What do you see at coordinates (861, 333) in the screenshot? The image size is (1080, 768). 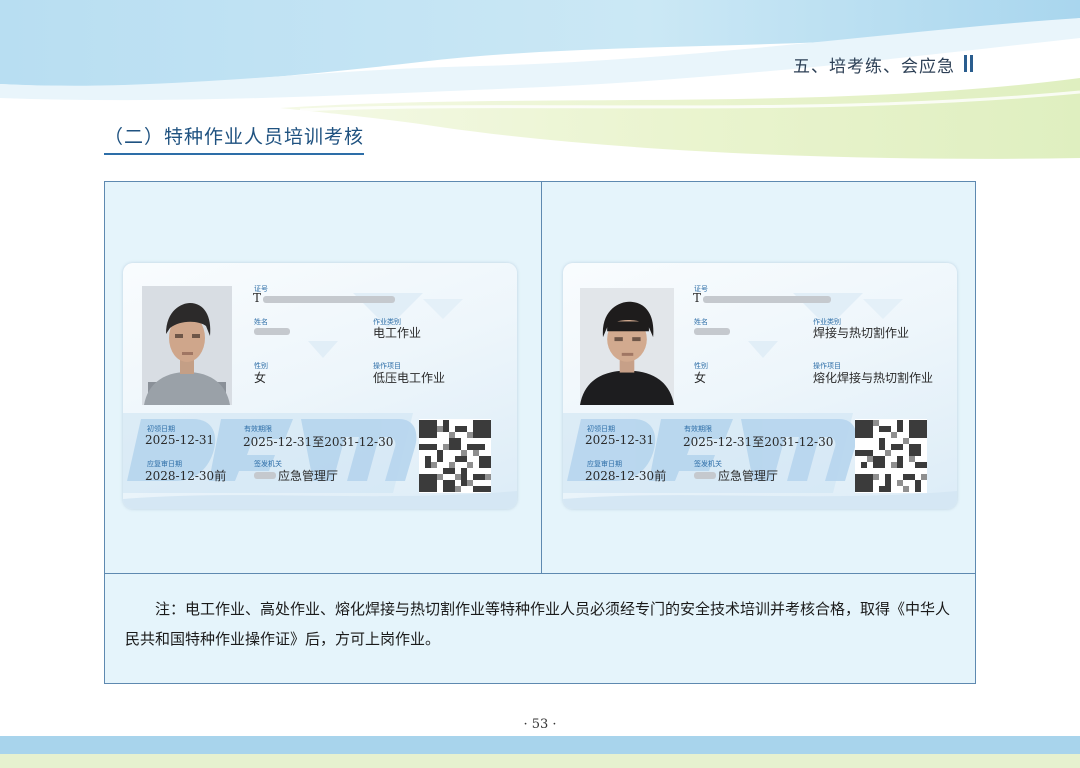 I see `work-category: 焊接与热切割作业` at bounding box center [861, 333].